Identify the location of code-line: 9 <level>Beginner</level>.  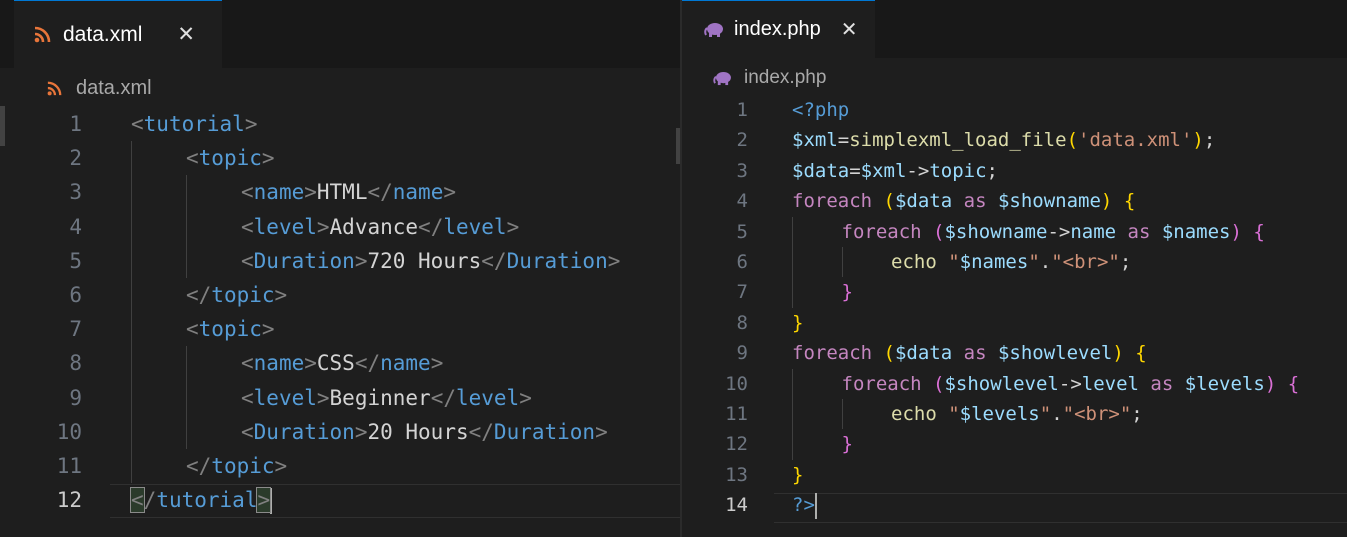
(340, 397).